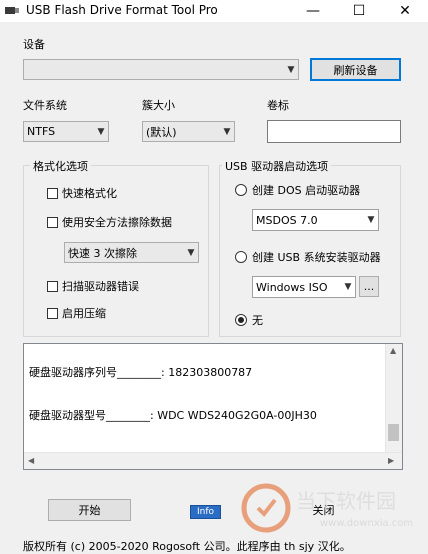  I want to click on watermark-url: www.downxia.com, so click(366, 523).